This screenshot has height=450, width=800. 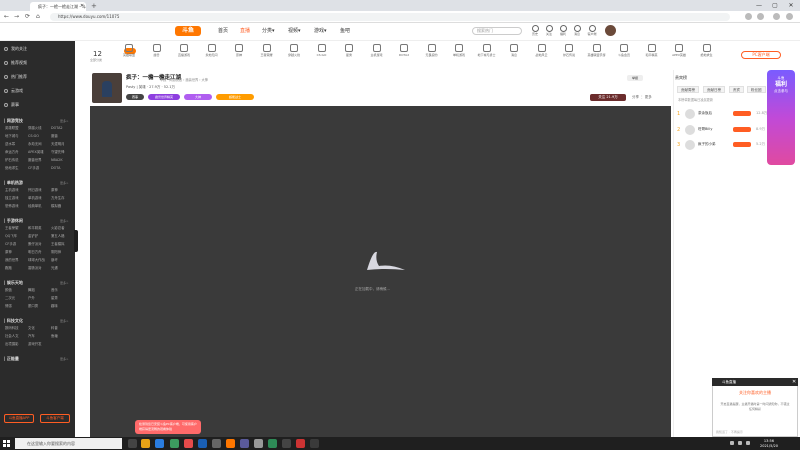 What do you see at coordinates (16, 198) in the screenshot?
I see `sidebar-item: 独立游戏` at bounding box center [16, 198].